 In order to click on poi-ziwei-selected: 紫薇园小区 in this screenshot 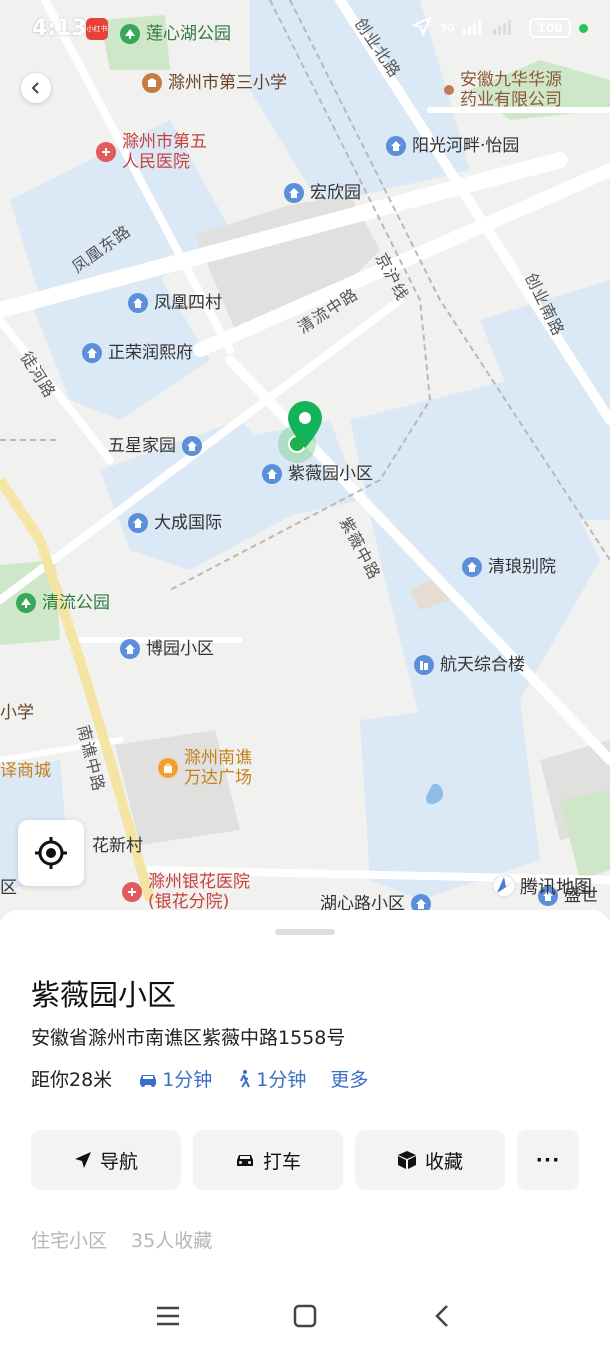, I will do `click(317, 474)`.